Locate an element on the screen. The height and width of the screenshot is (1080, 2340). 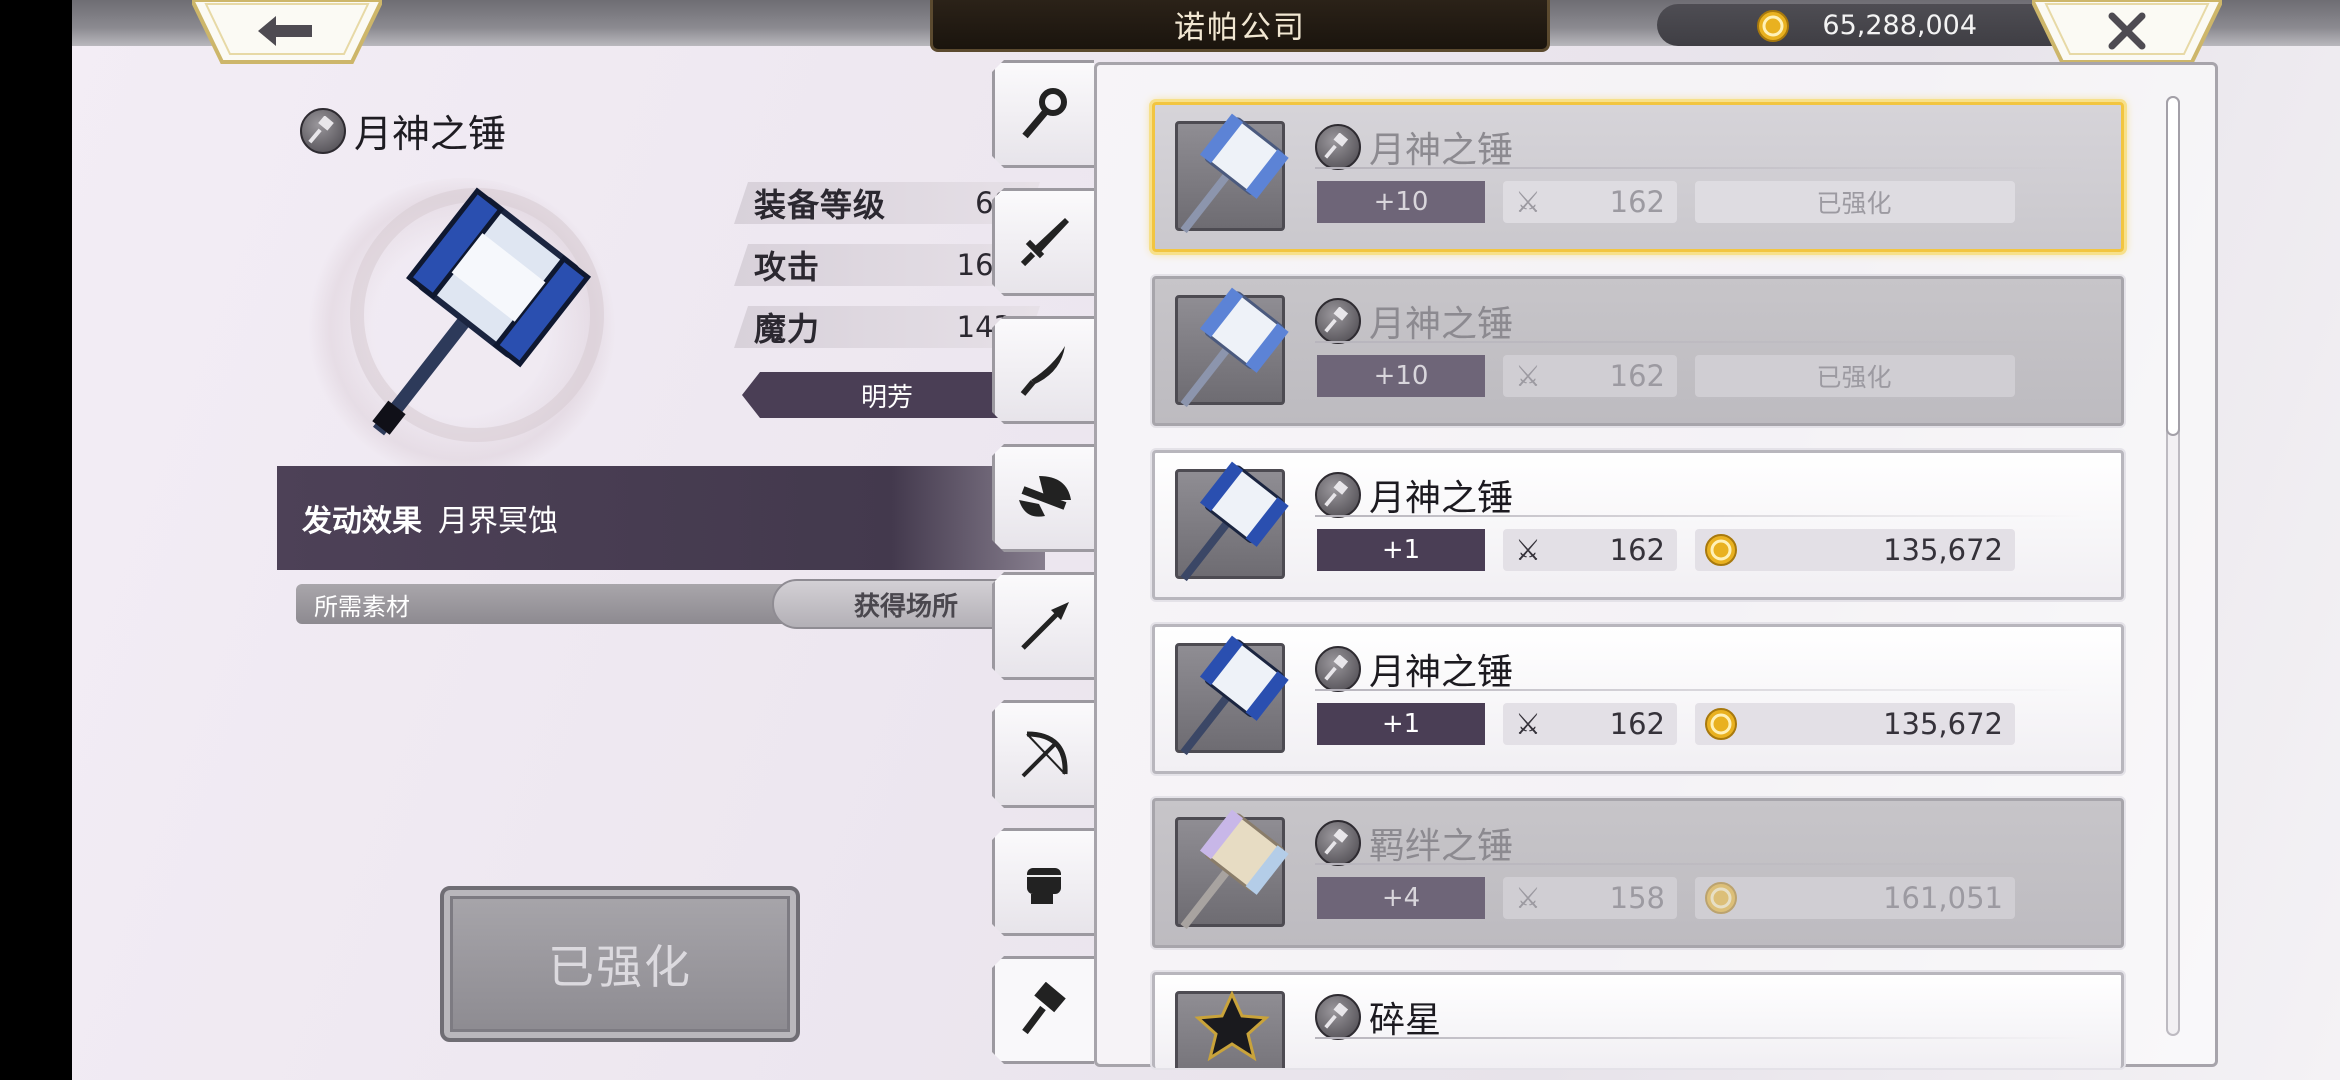
back-arrow-icon is located at coordinates (285, 31).